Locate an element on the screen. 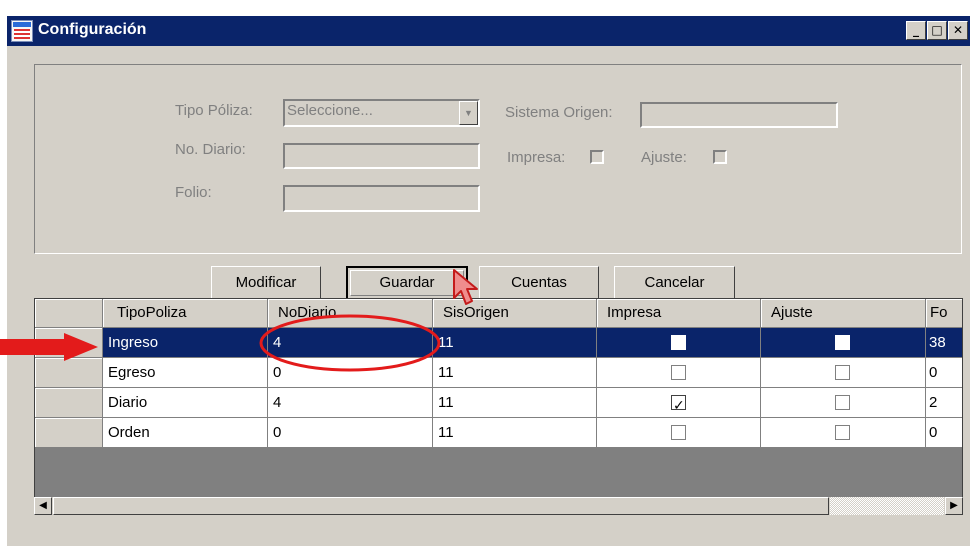  cell-folio: 38 is located at coordinates (944, 343).